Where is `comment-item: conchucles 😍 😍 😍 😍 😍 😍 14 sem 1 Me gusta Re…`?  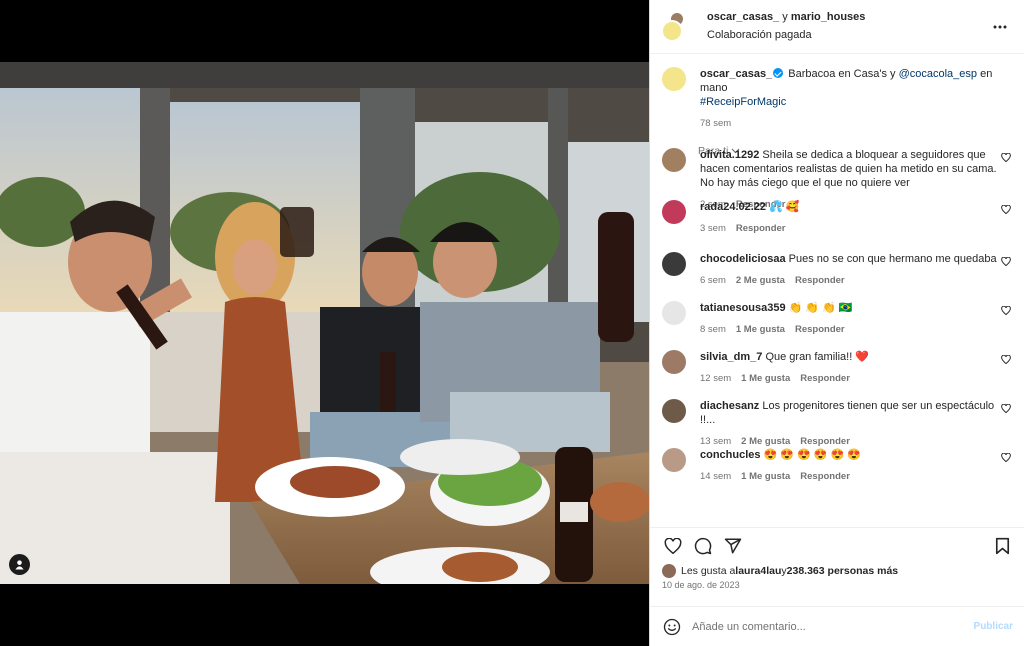
comment-item: conchucles 😍 😍 😍 😍 😍 😍 14 sem 1 Me gusta Re… is located at coordinates (837, 465).